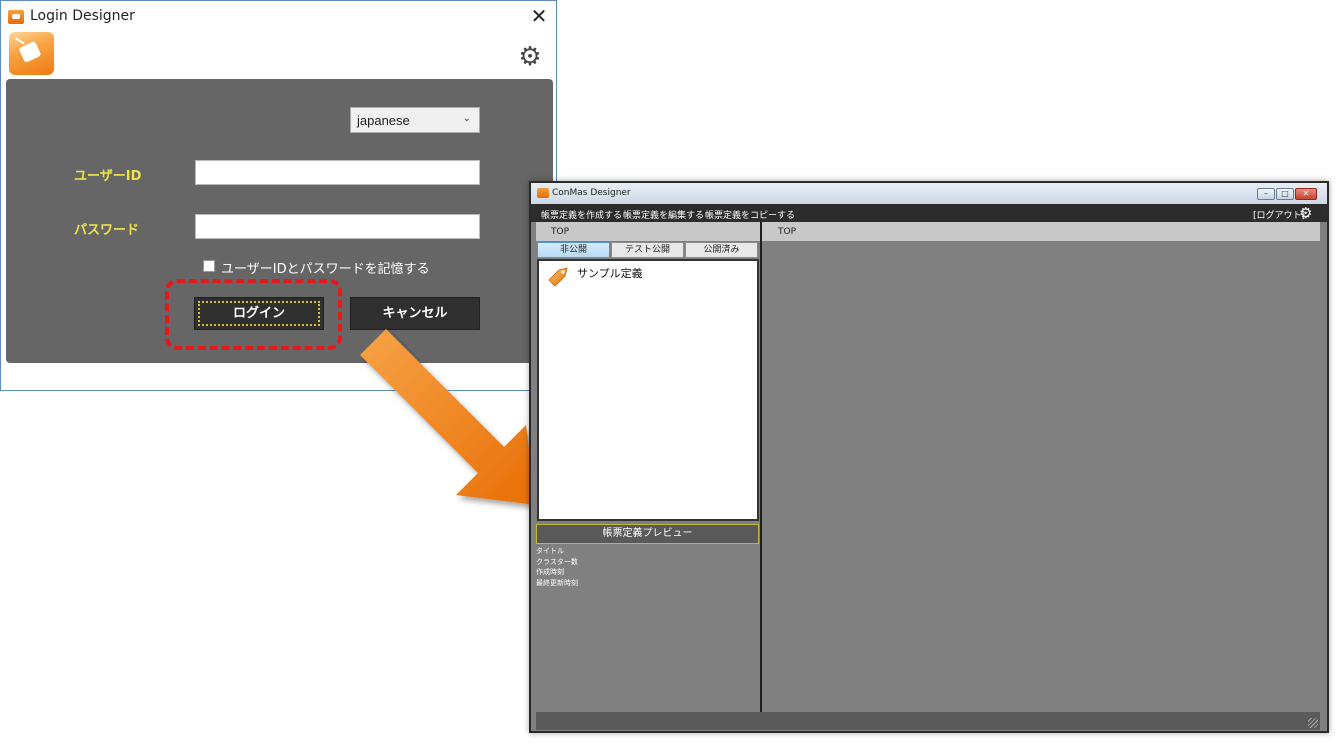 The image size is (1340, 746). I want to click on status-tabs: 非公開 テスト公開 公開済み, so click(648, 250).